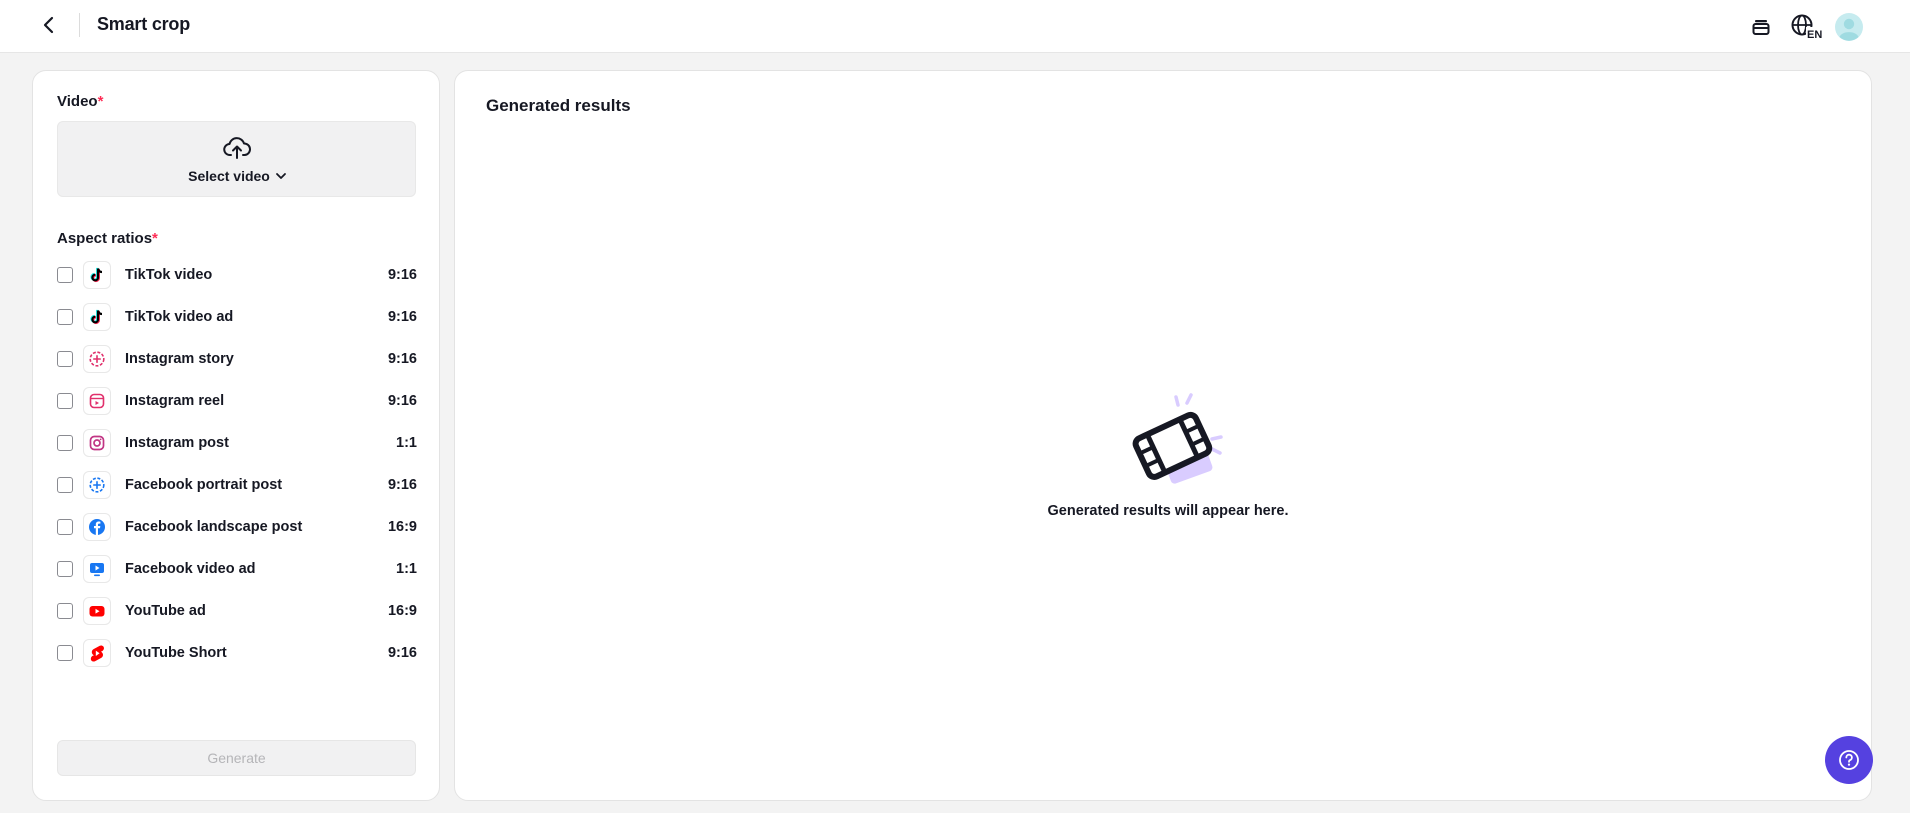 Image resolution: width=1910 pixels, height=813 pixels. Describe the element at coordinates (237, 275) in the screenshot. I see `aspect-option-tiktok-video: TikTok video 9:16` at that location.